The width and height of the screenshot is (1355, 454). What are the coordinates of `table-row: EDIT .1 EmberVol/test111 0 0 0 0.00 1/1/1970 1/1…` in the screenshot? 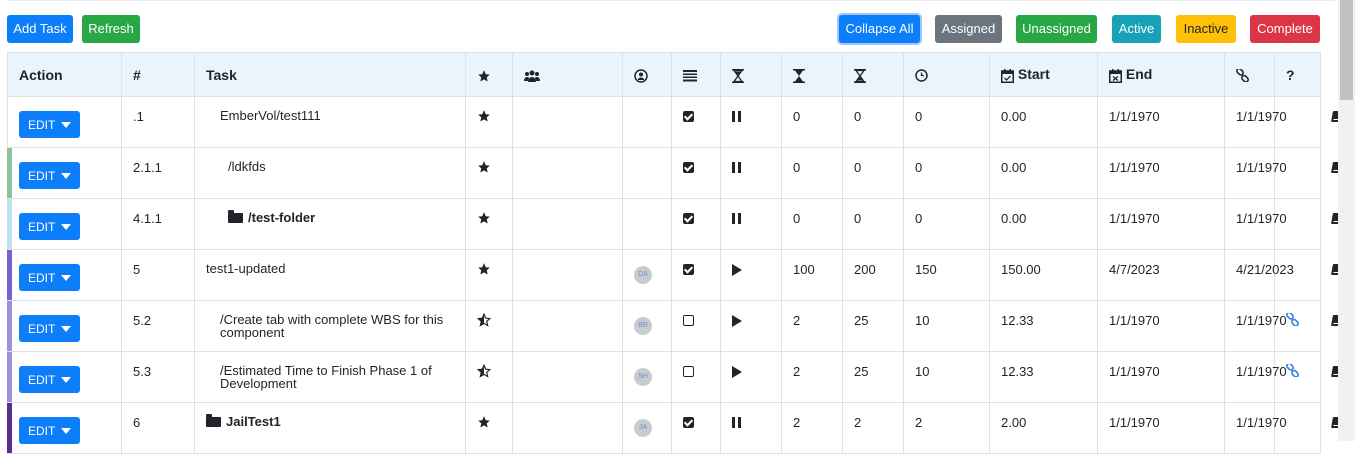 It's located at (674, 122).